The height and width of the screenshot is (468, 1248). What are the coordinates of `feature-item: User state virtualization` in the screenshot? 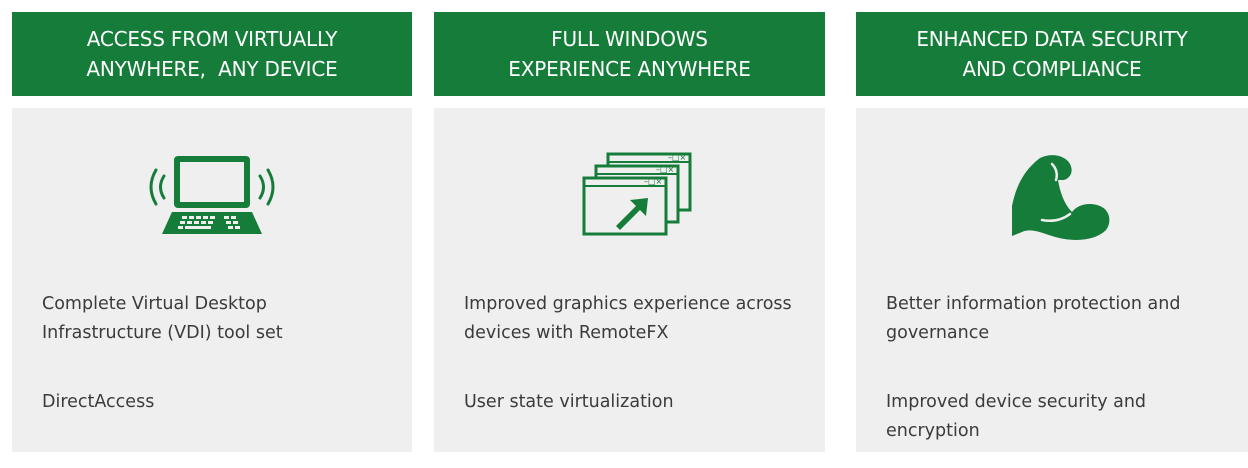 It's located at (569, 402).